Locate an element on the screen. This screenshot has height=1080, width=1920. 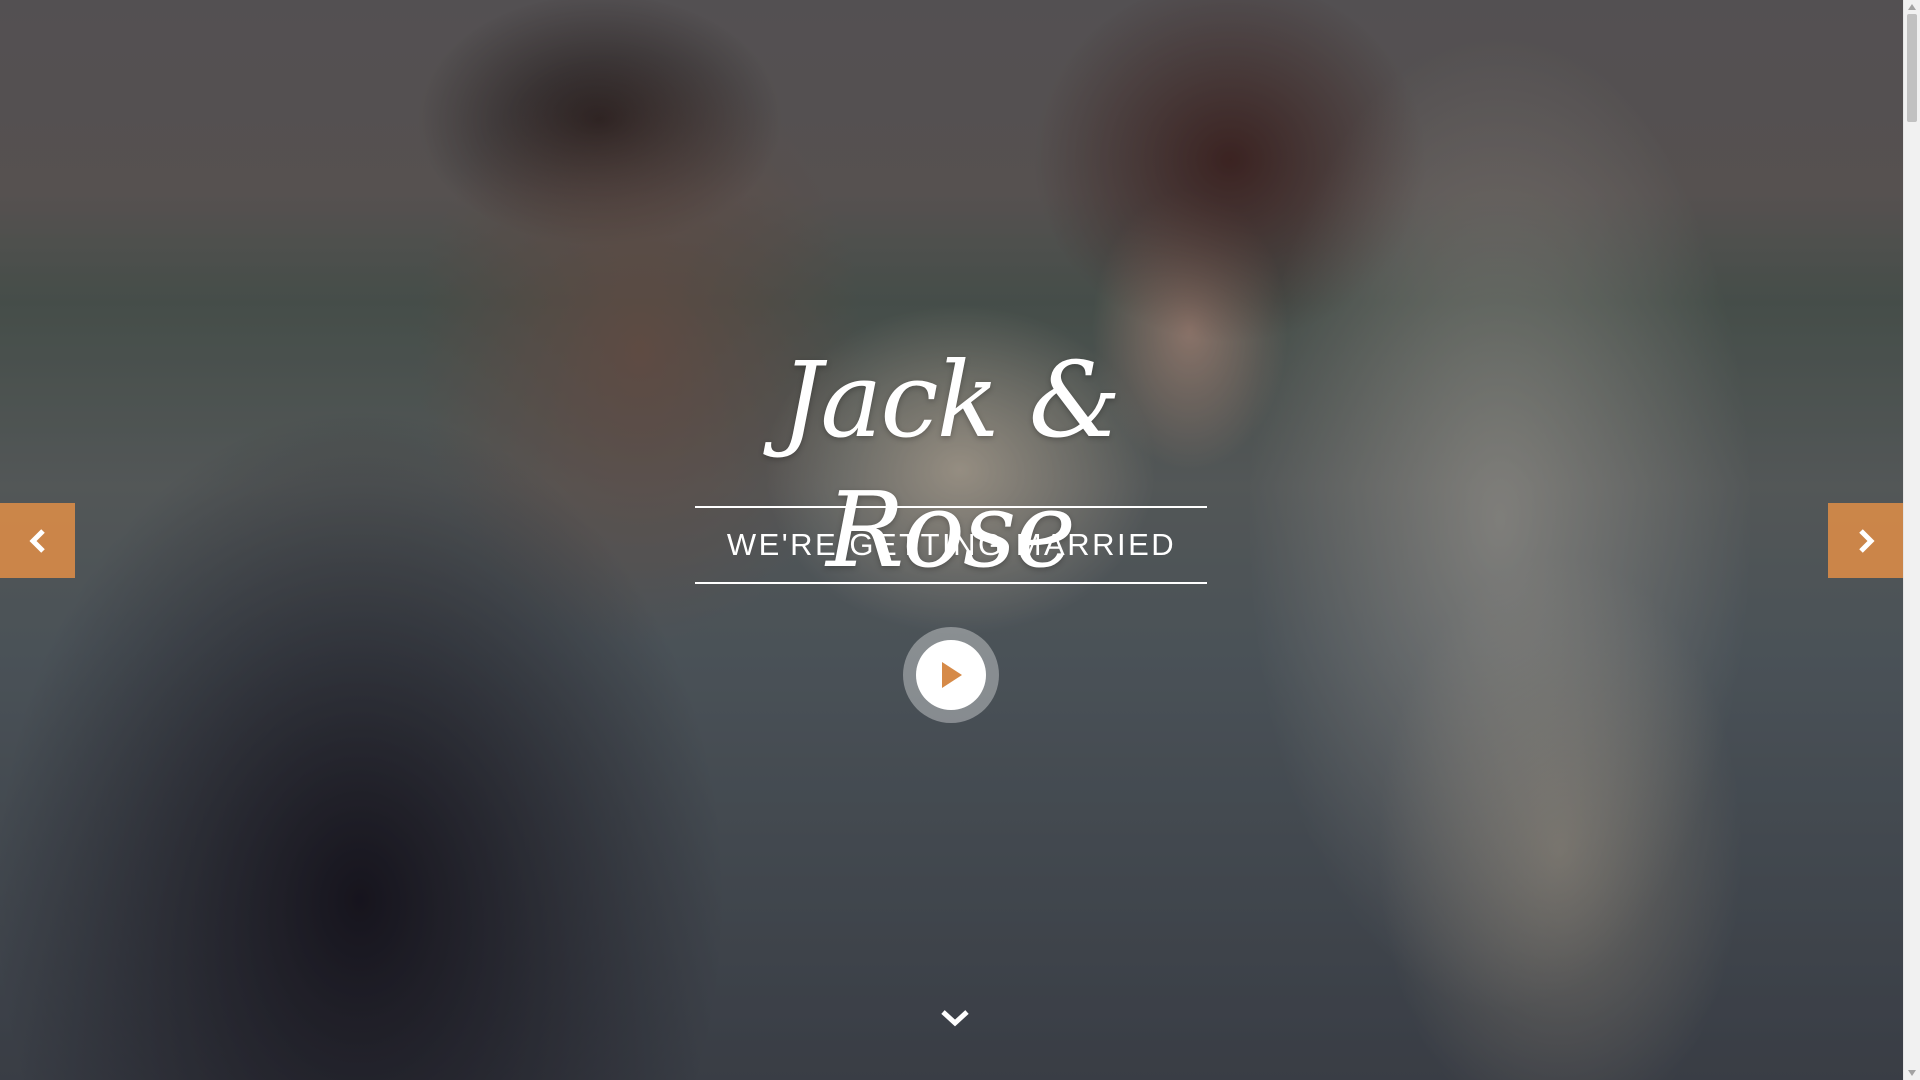
slider-next-button is located at coordinates (1865, 540).